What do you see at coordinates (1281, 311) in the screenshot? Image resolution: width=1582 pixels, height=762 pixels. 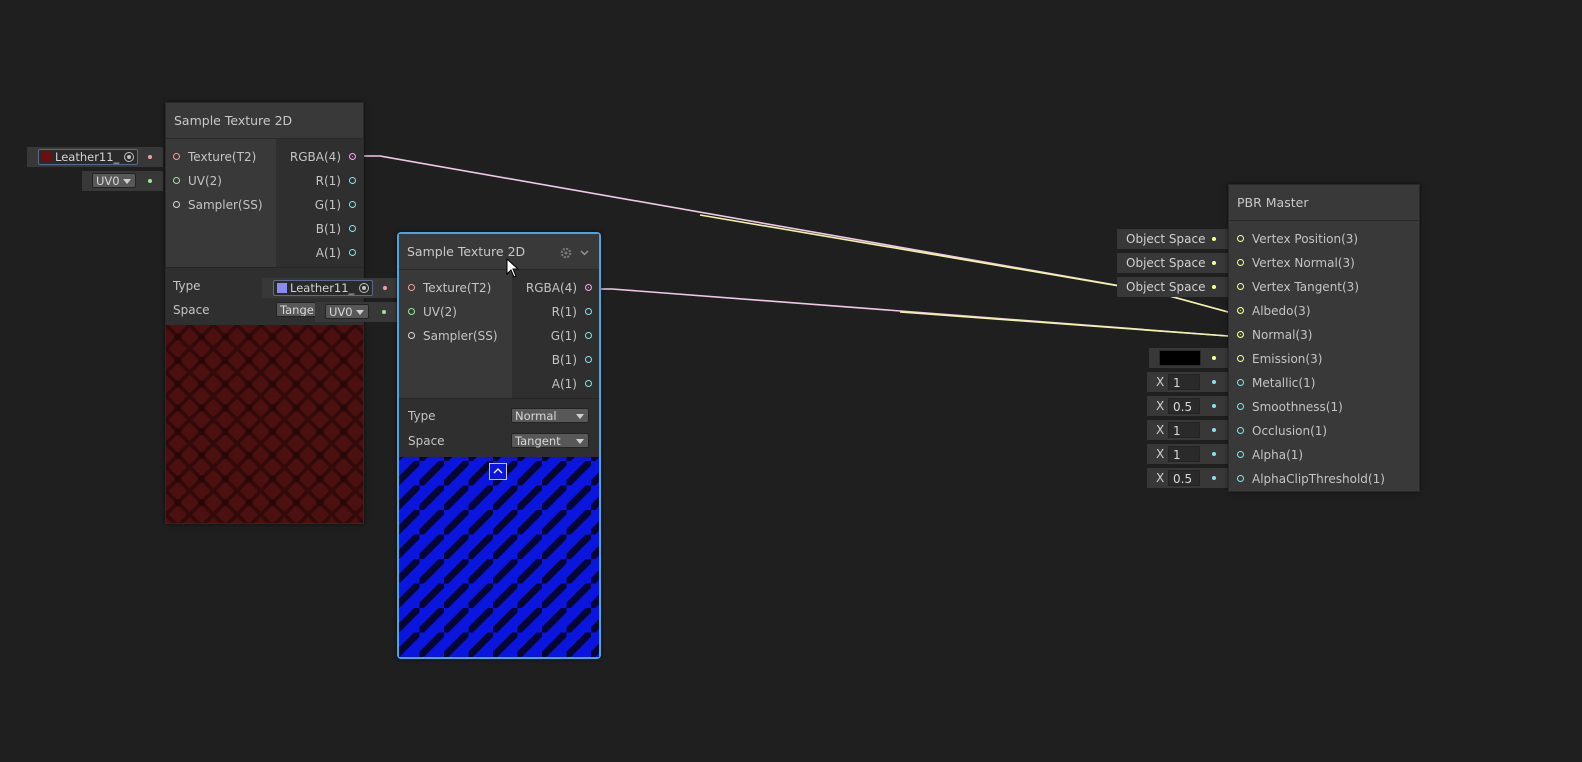 I see `port-label: Albedo(3)` at bounding box center [1281, 311].